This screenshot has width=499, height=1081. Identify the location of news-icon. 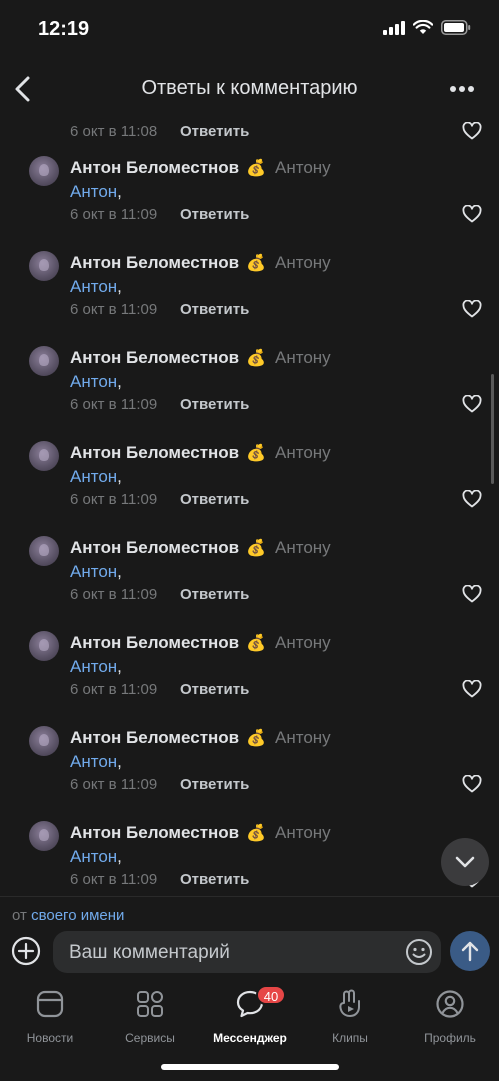
(50, 1004).